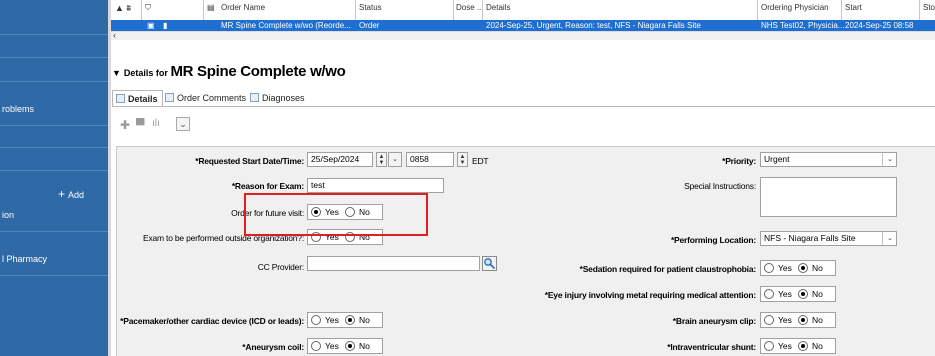 The image size is (935, 356). I want to click on priority-value: Urgent, so click(777, 159).